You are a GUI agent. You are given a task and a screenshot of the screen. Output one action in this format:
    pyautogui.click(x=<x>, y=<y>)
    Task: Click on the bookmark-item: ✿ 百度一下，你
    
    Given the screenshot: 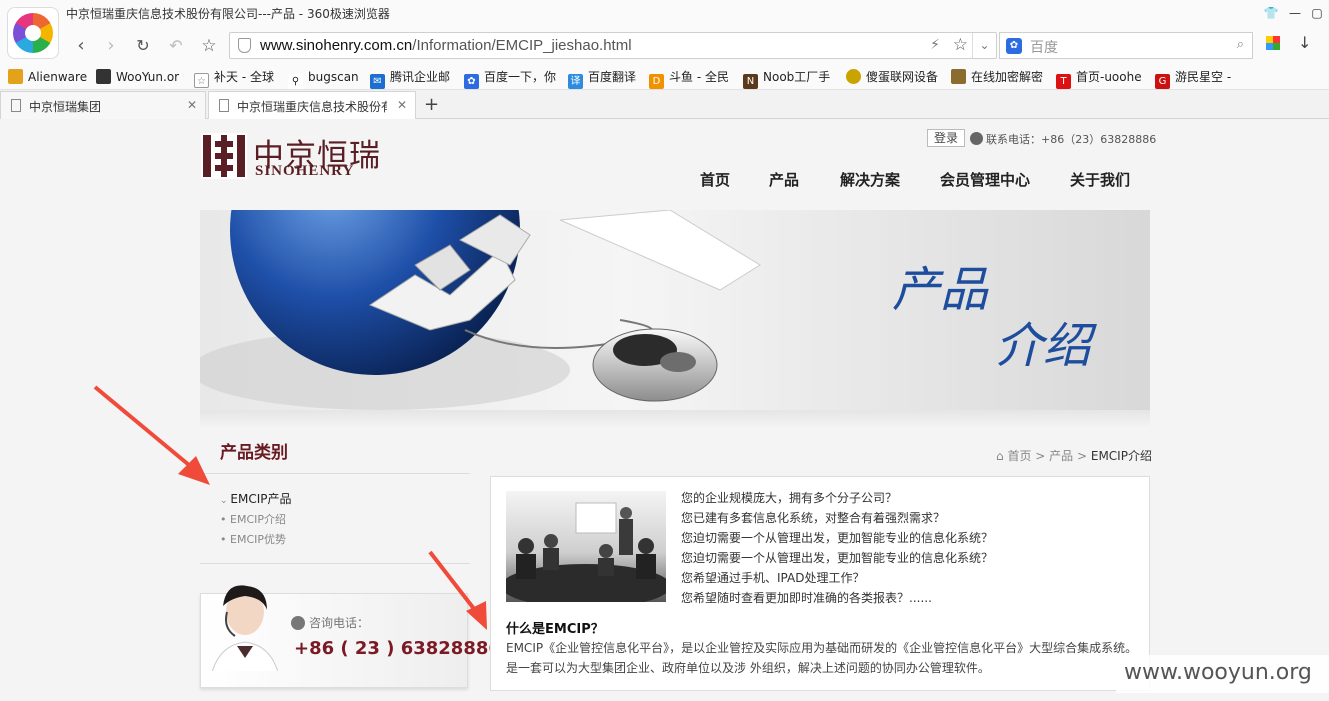 What is the action you would take?
    pyautogui.click(x=510, y=78)
    